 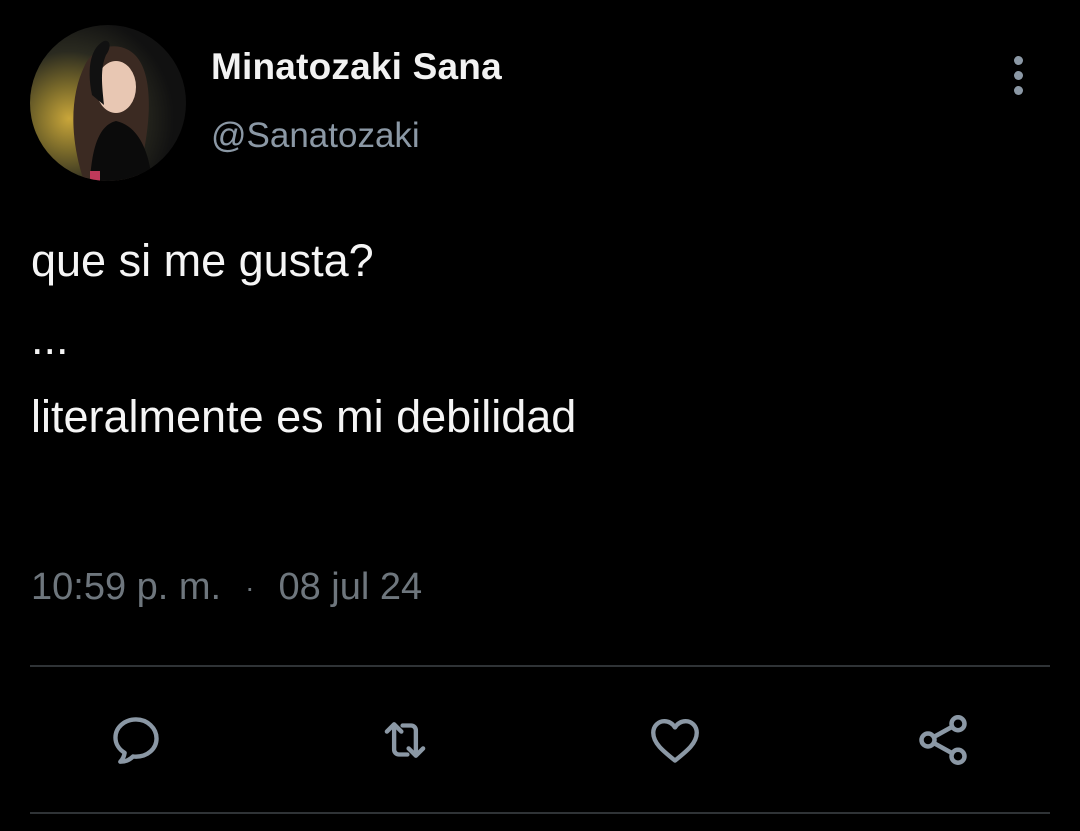 I want to click on share-icon, so click(x=943, y=740).